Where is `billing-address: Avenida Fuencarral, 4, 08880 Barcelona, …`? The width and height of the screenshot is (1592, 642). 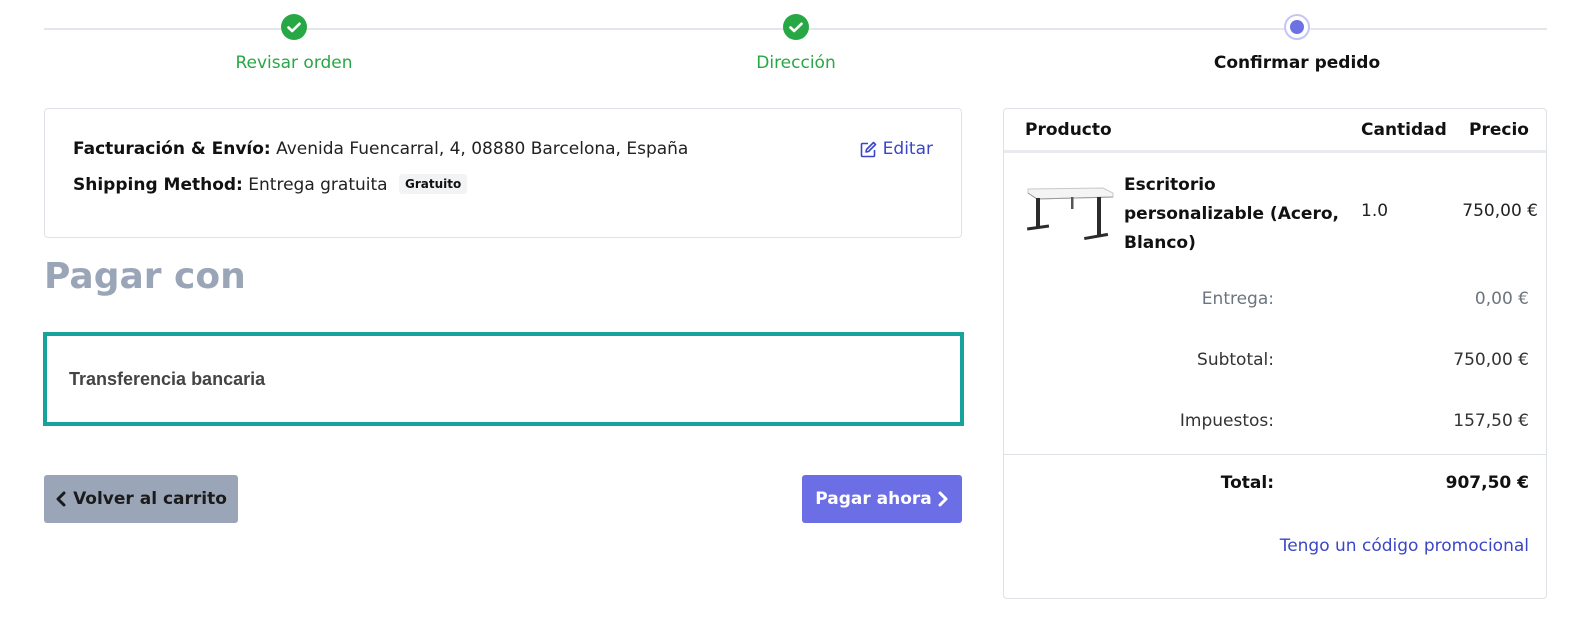 billing-address: Avenida Fuencarral, 4, 08880 Barcelona, … is located at coordinates (482, 149).